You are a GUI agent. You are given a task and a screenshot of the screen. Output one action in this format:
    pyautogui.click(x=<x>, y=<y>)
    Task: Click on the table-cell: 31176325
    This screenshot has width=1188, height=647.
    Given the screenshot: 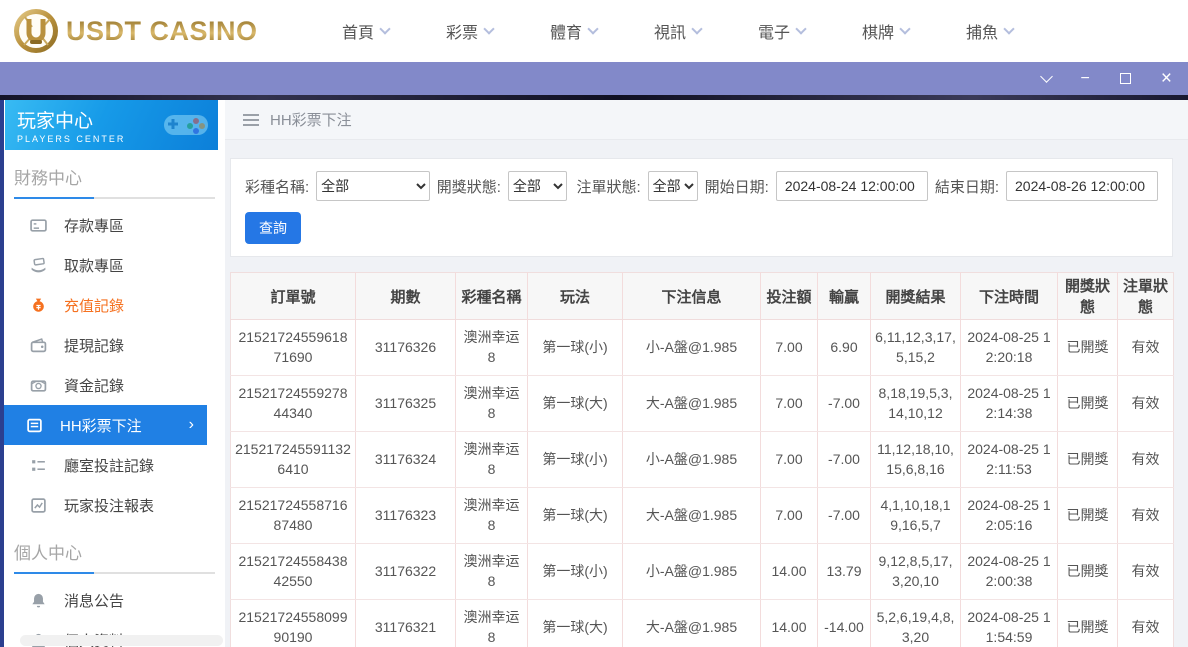 What is the action you would take?
    pyautogui.click(x=405, y=403)
    